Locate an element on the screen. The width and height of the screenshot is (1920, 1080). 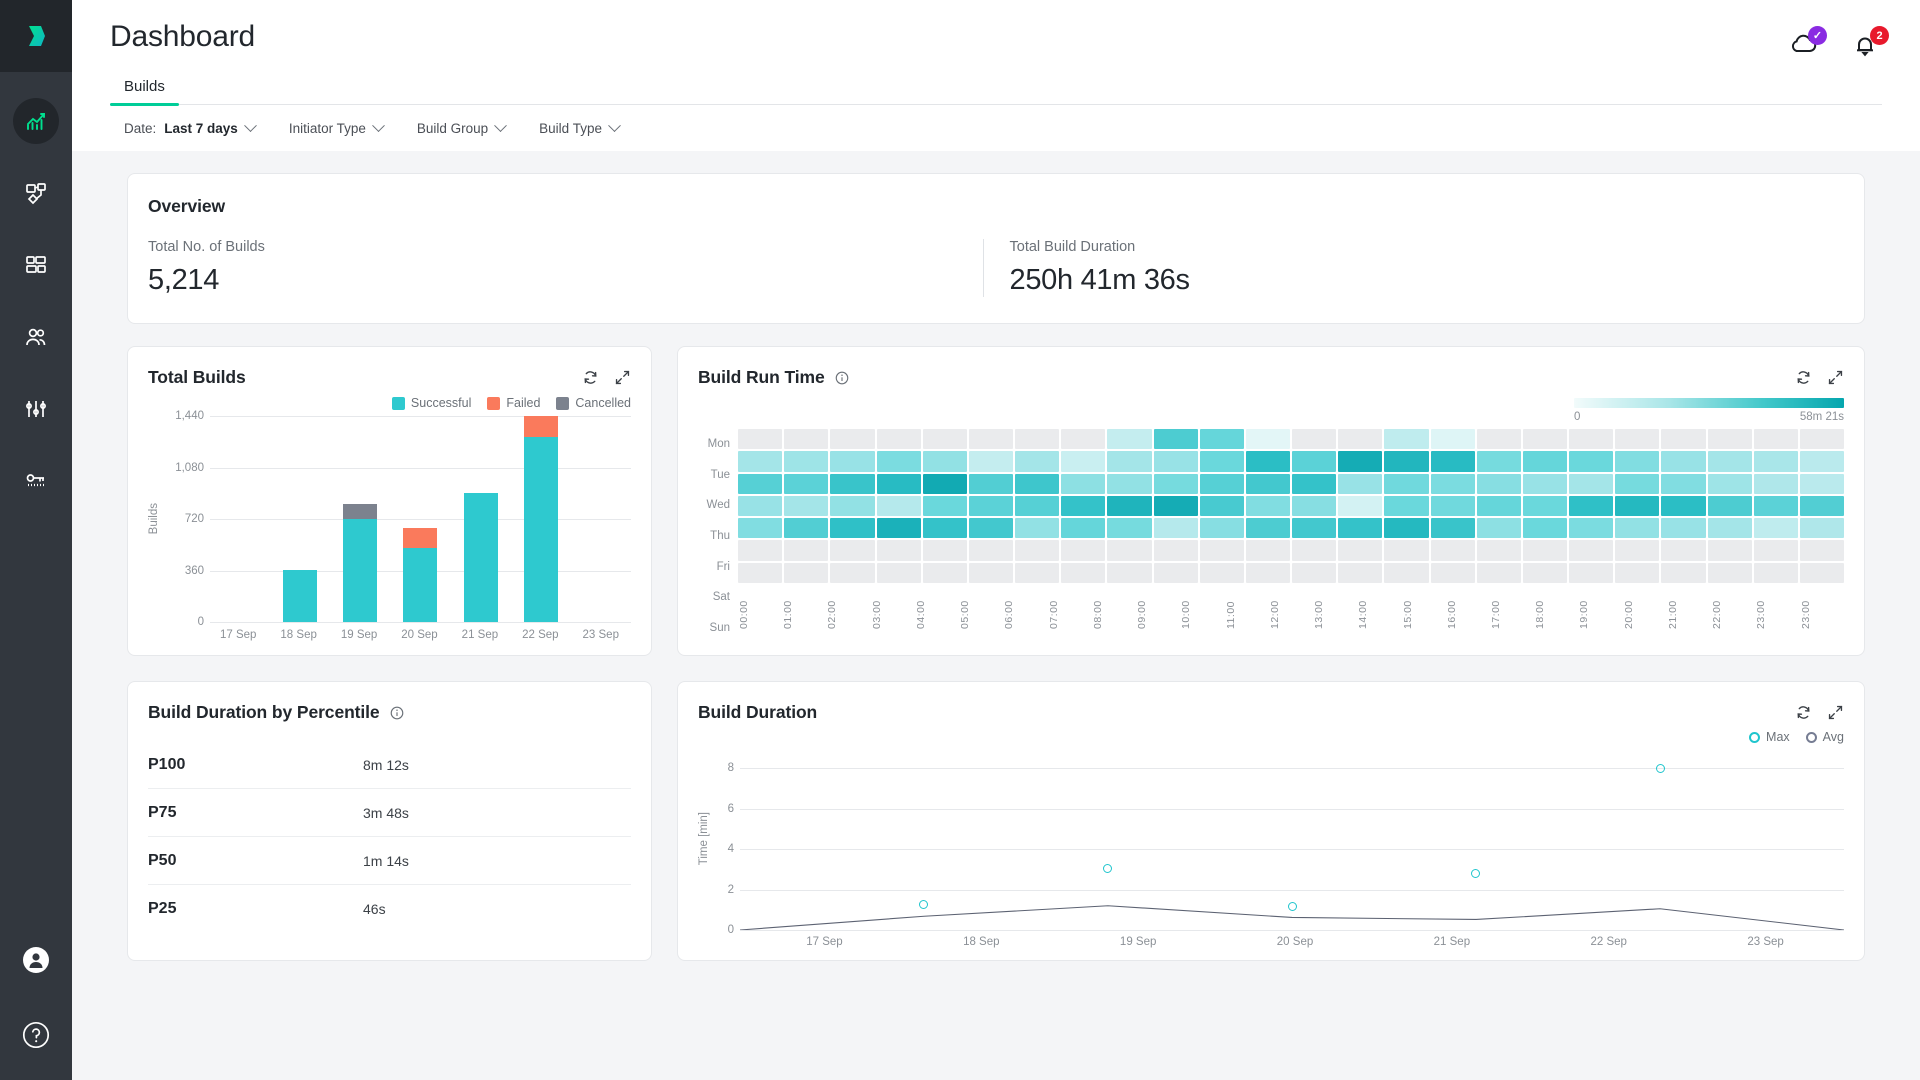
refresh-icon is located at coordinates (590, 378).